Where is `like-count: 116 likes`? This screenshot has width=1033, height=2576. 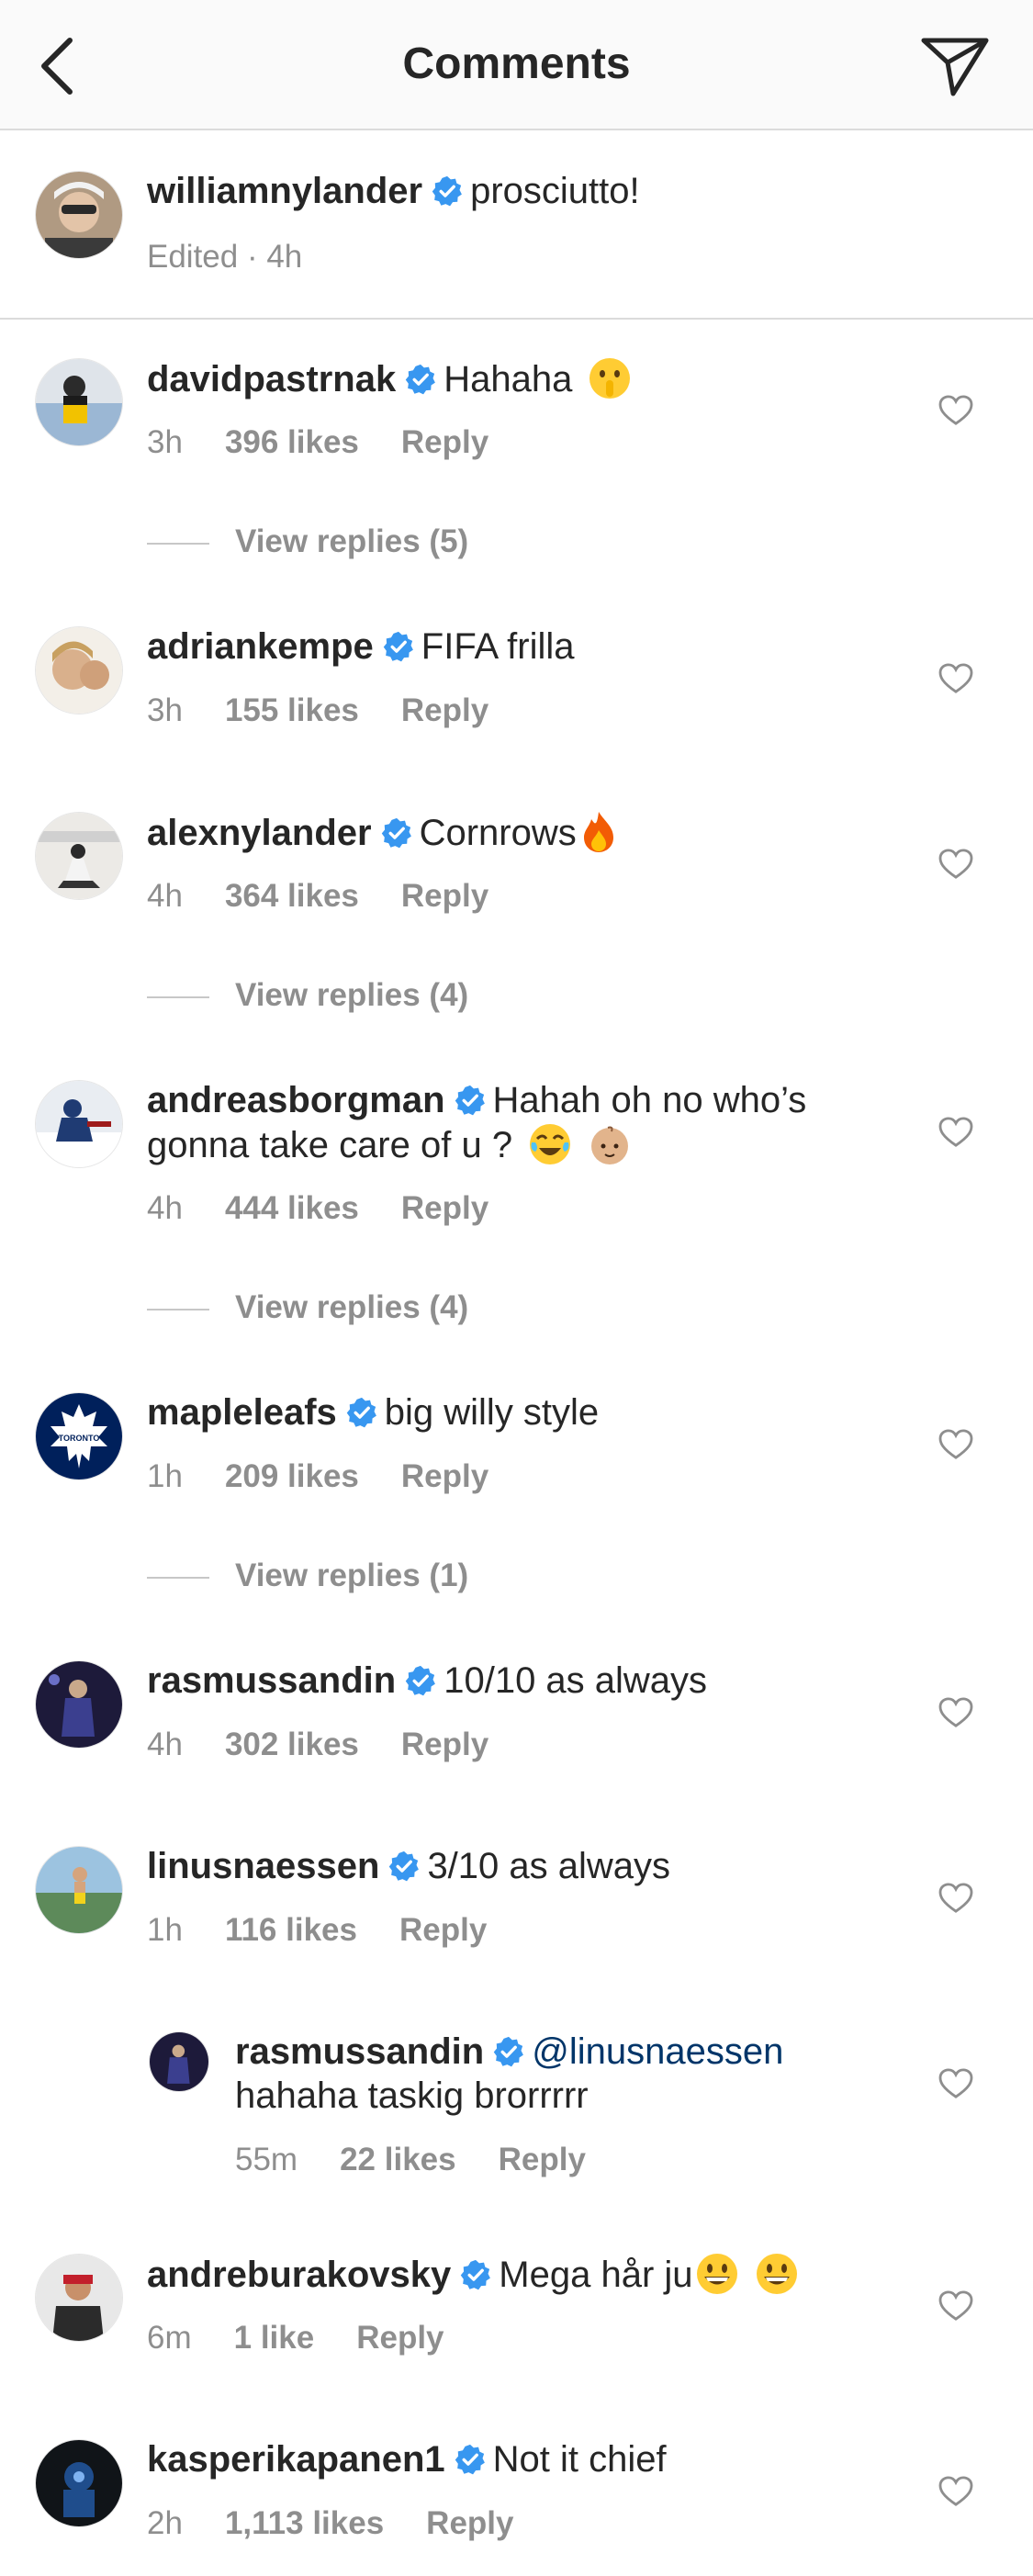
like-count: 116 likes is located at coordinates (291, 1930).